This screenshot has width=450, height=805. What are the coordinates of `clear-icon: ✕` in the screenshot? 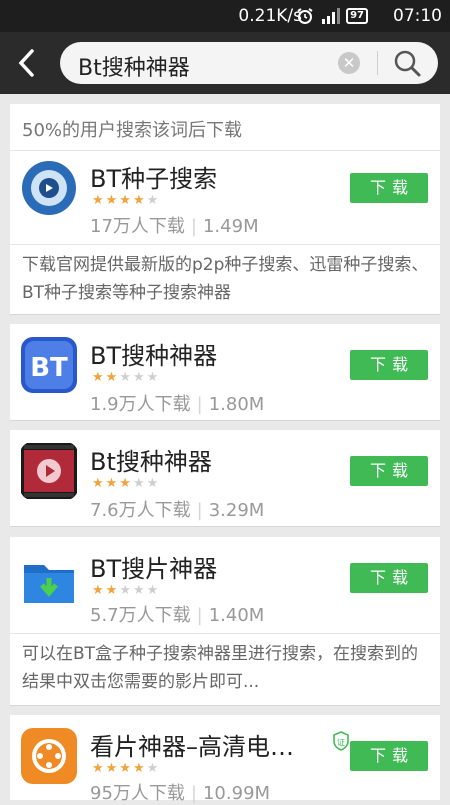 It's located at (349, 63).